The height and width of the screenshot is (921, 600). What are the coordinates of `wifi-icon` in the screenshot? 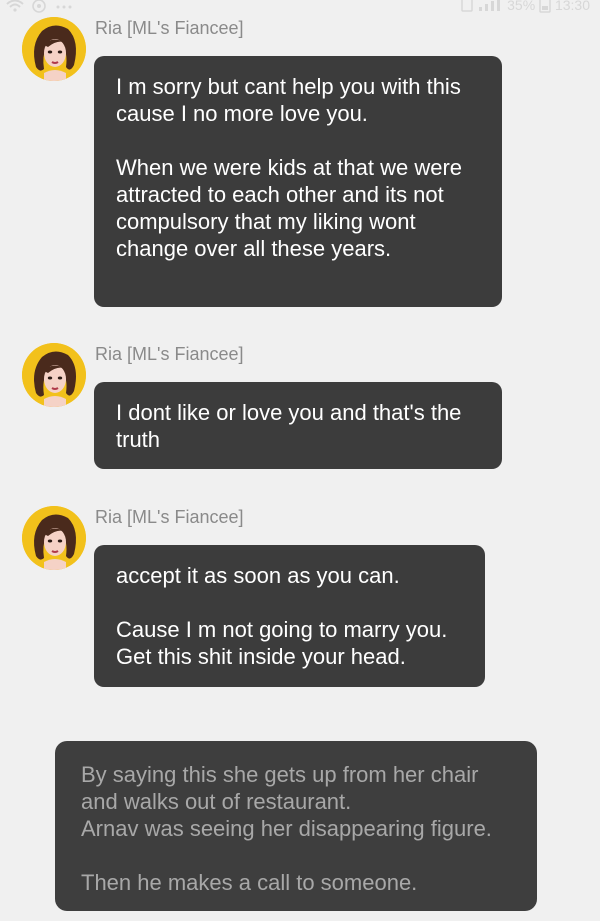 It's located at (15, 8).